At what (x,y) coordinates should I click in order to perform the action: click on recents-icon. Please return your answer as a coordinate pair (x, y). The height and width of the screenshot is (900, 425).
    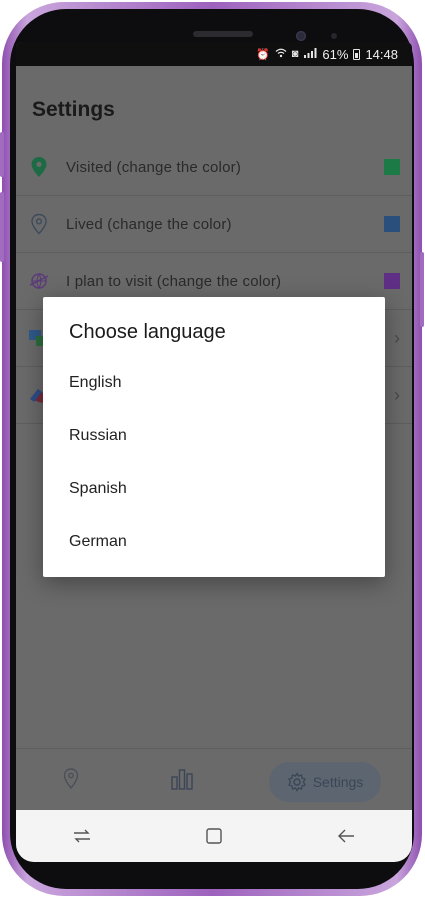
    Looking at the image, I should click on (82, 836).